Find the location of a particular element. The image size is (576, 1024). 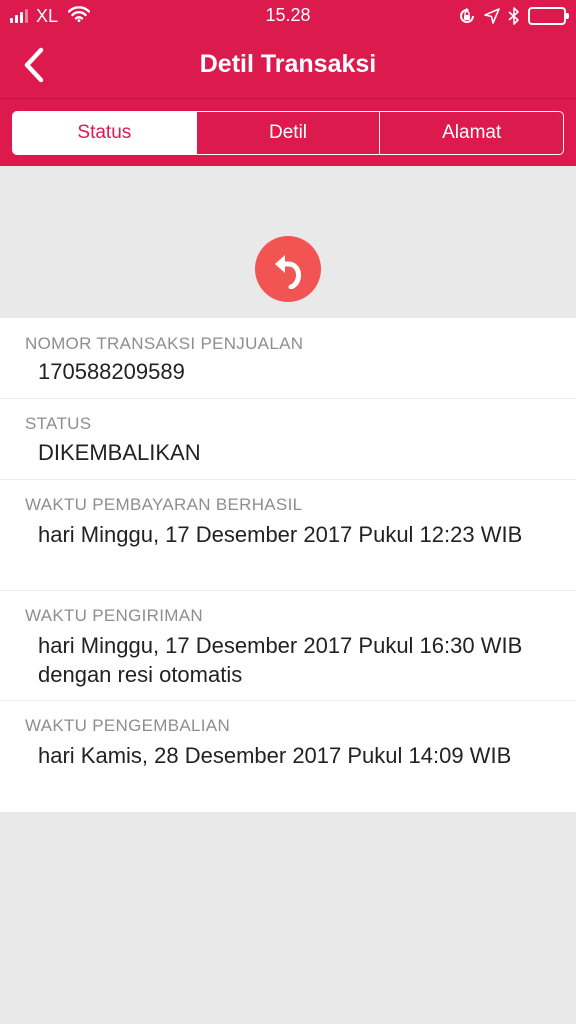

segmented-tabs: Status Detil Alamat is located at coordinates (288, 133).